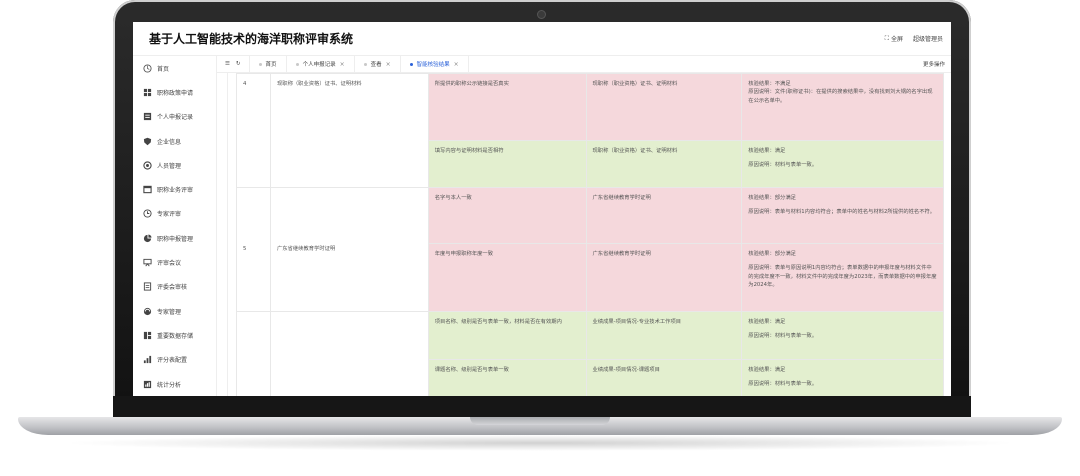 Image resolution: width=1080 pixels, height=476 pixels. I want to click on person-icon, so click(147, 165).